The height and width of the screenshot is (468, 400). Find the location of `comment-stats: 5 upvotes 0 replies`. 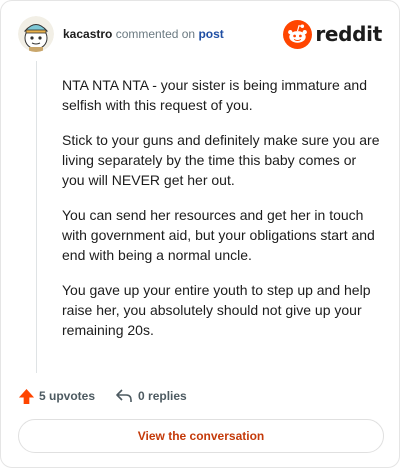

comment-stats: 5 upvotes 0 replies is located at coordinates (200, 396).